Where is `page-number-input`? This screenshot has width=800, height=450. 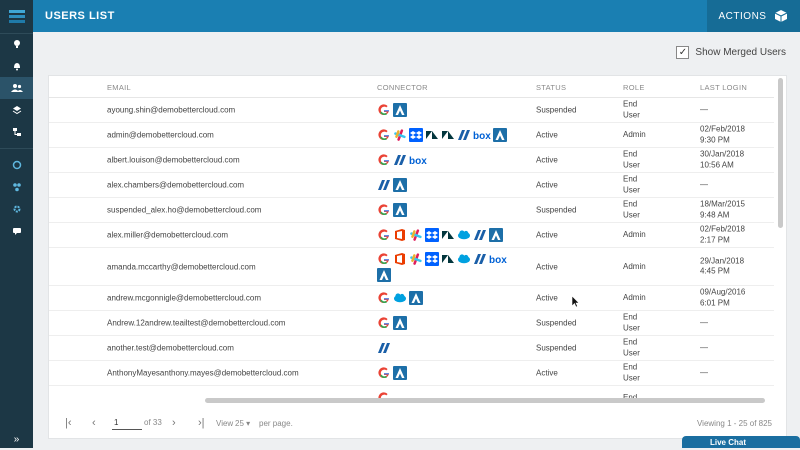
page-number-input is located at coordinates (127, 423).